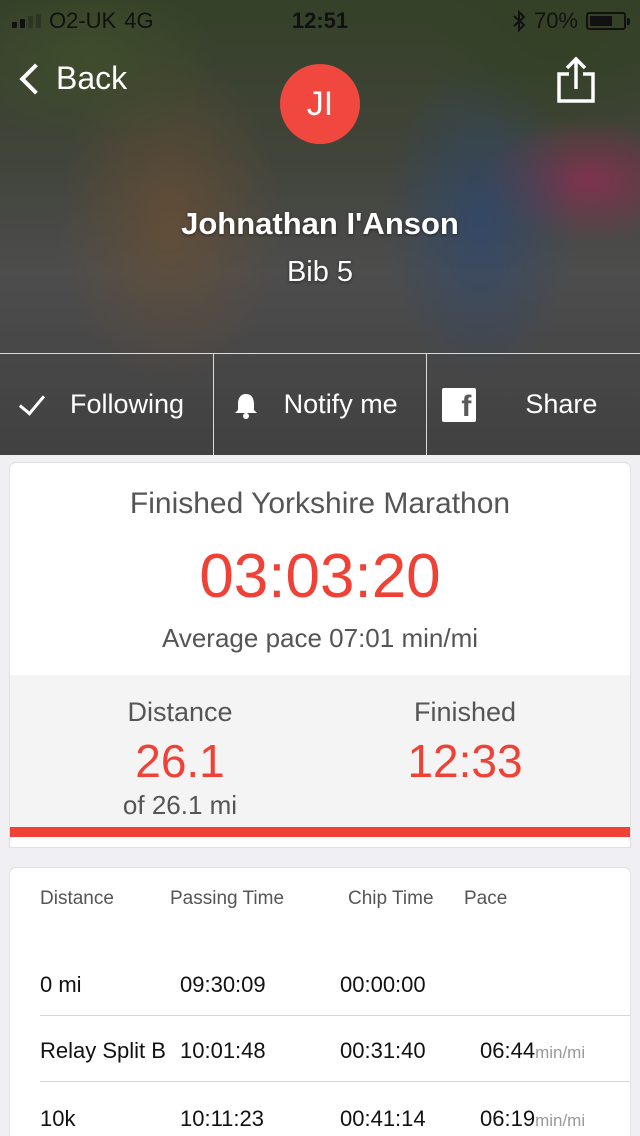 The width and height of the screenshot is (640, 1136). I want to click on split-chip-time: 00:41:14, so click(383, 1118).